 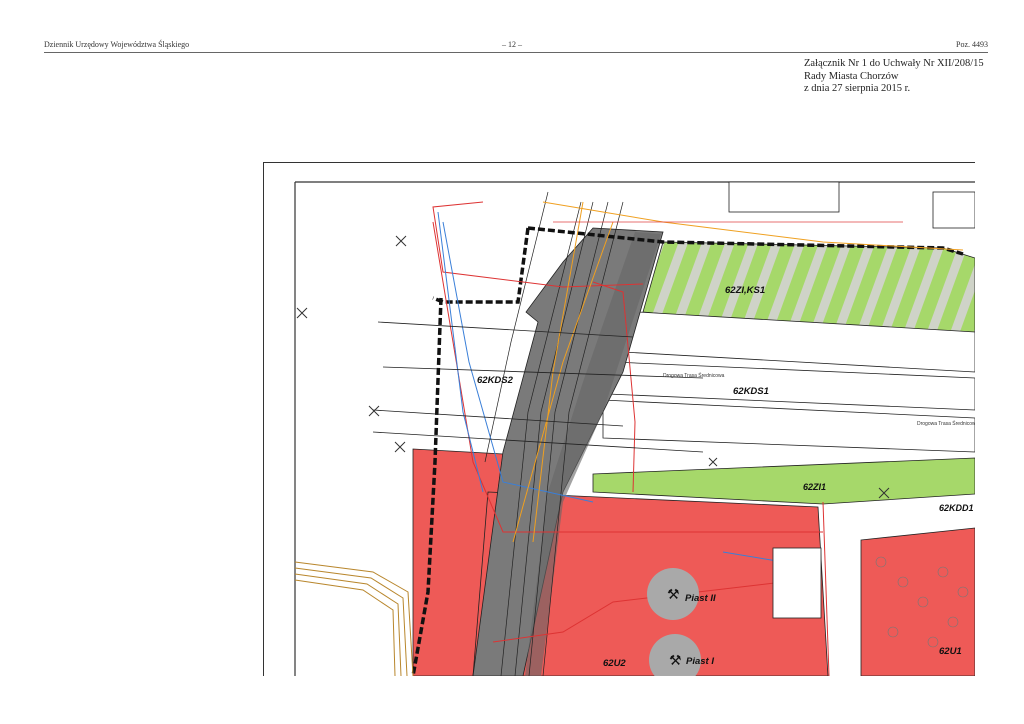 What do you see at coordinates (495, 380) in the screenshot?
I see `zone-label-62KDS2: 62KDS2` at bounding box center [495, 380].